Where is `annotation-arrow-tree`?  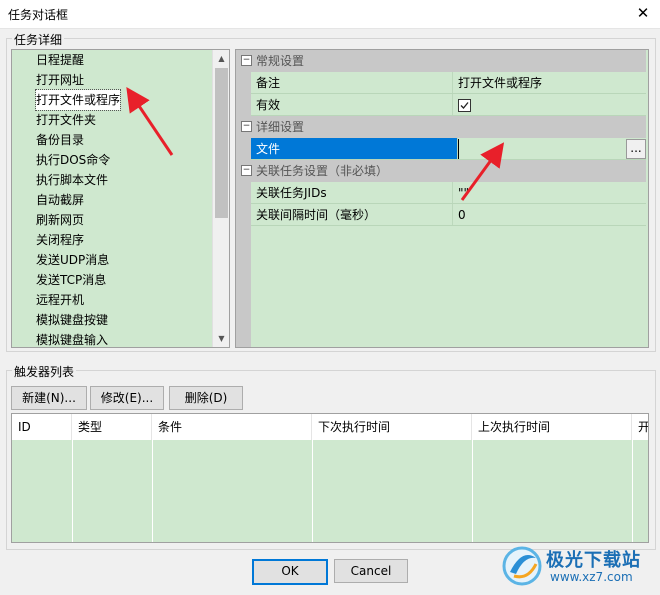
annotation-arrow-tree is located at coordinates (150, 121).